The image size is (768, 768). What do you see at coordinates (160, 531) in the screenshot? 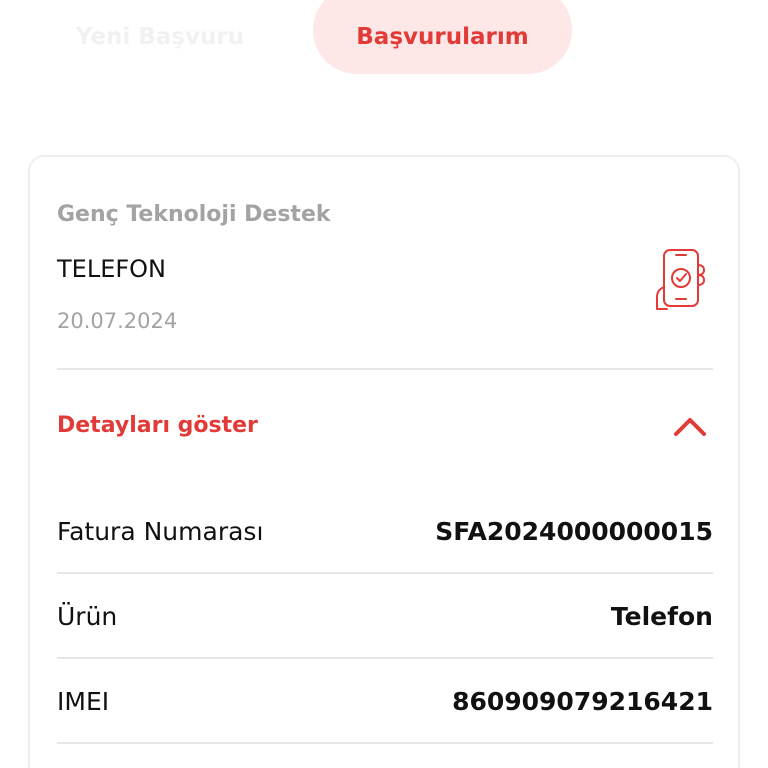
I see `detail-label: Fatura Numarası` at bounding box center [160, 531].